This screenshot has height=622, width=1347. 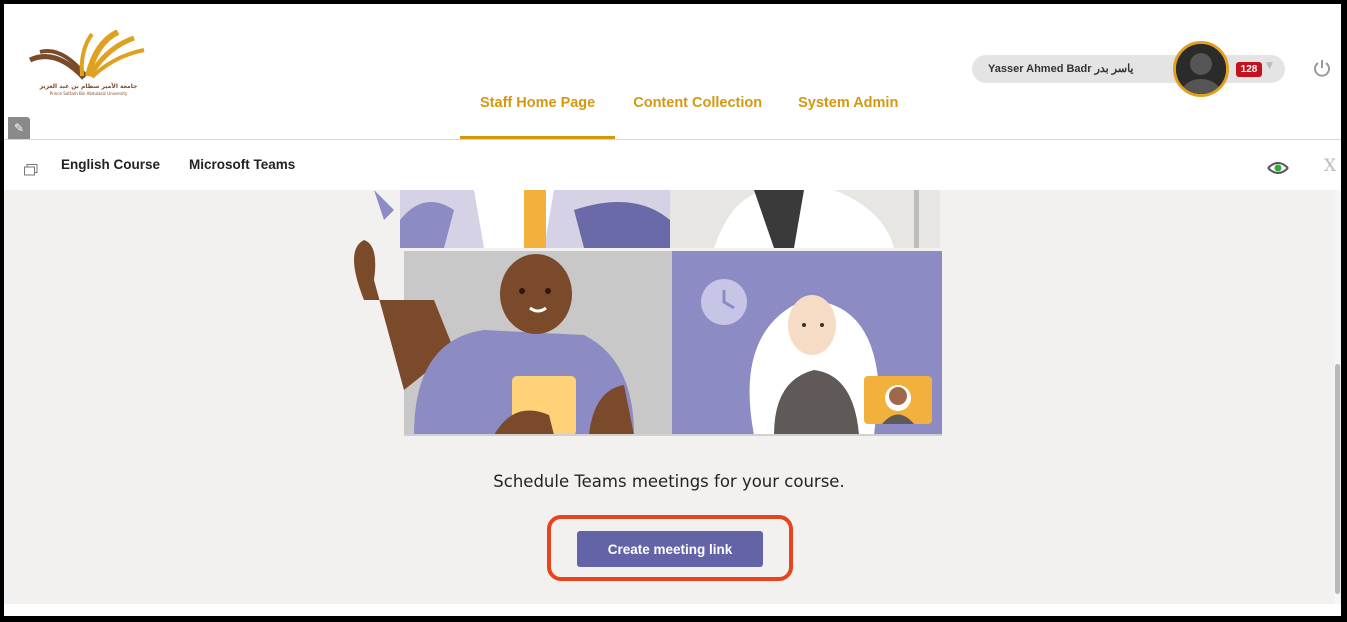 What do you see at coordinates (88, 86) in the screenshot?
I see `logo-arabic-name: جامعة الأمير سطام بن عبد العزيز` at bounding box center [88, 86].